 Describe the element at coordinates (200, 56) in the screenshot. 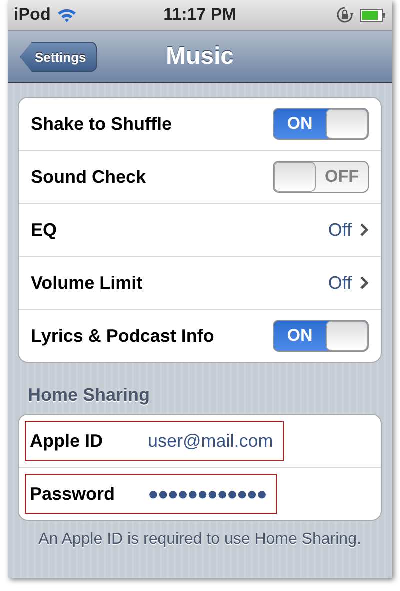

I see `screen-title: Music` at that location.